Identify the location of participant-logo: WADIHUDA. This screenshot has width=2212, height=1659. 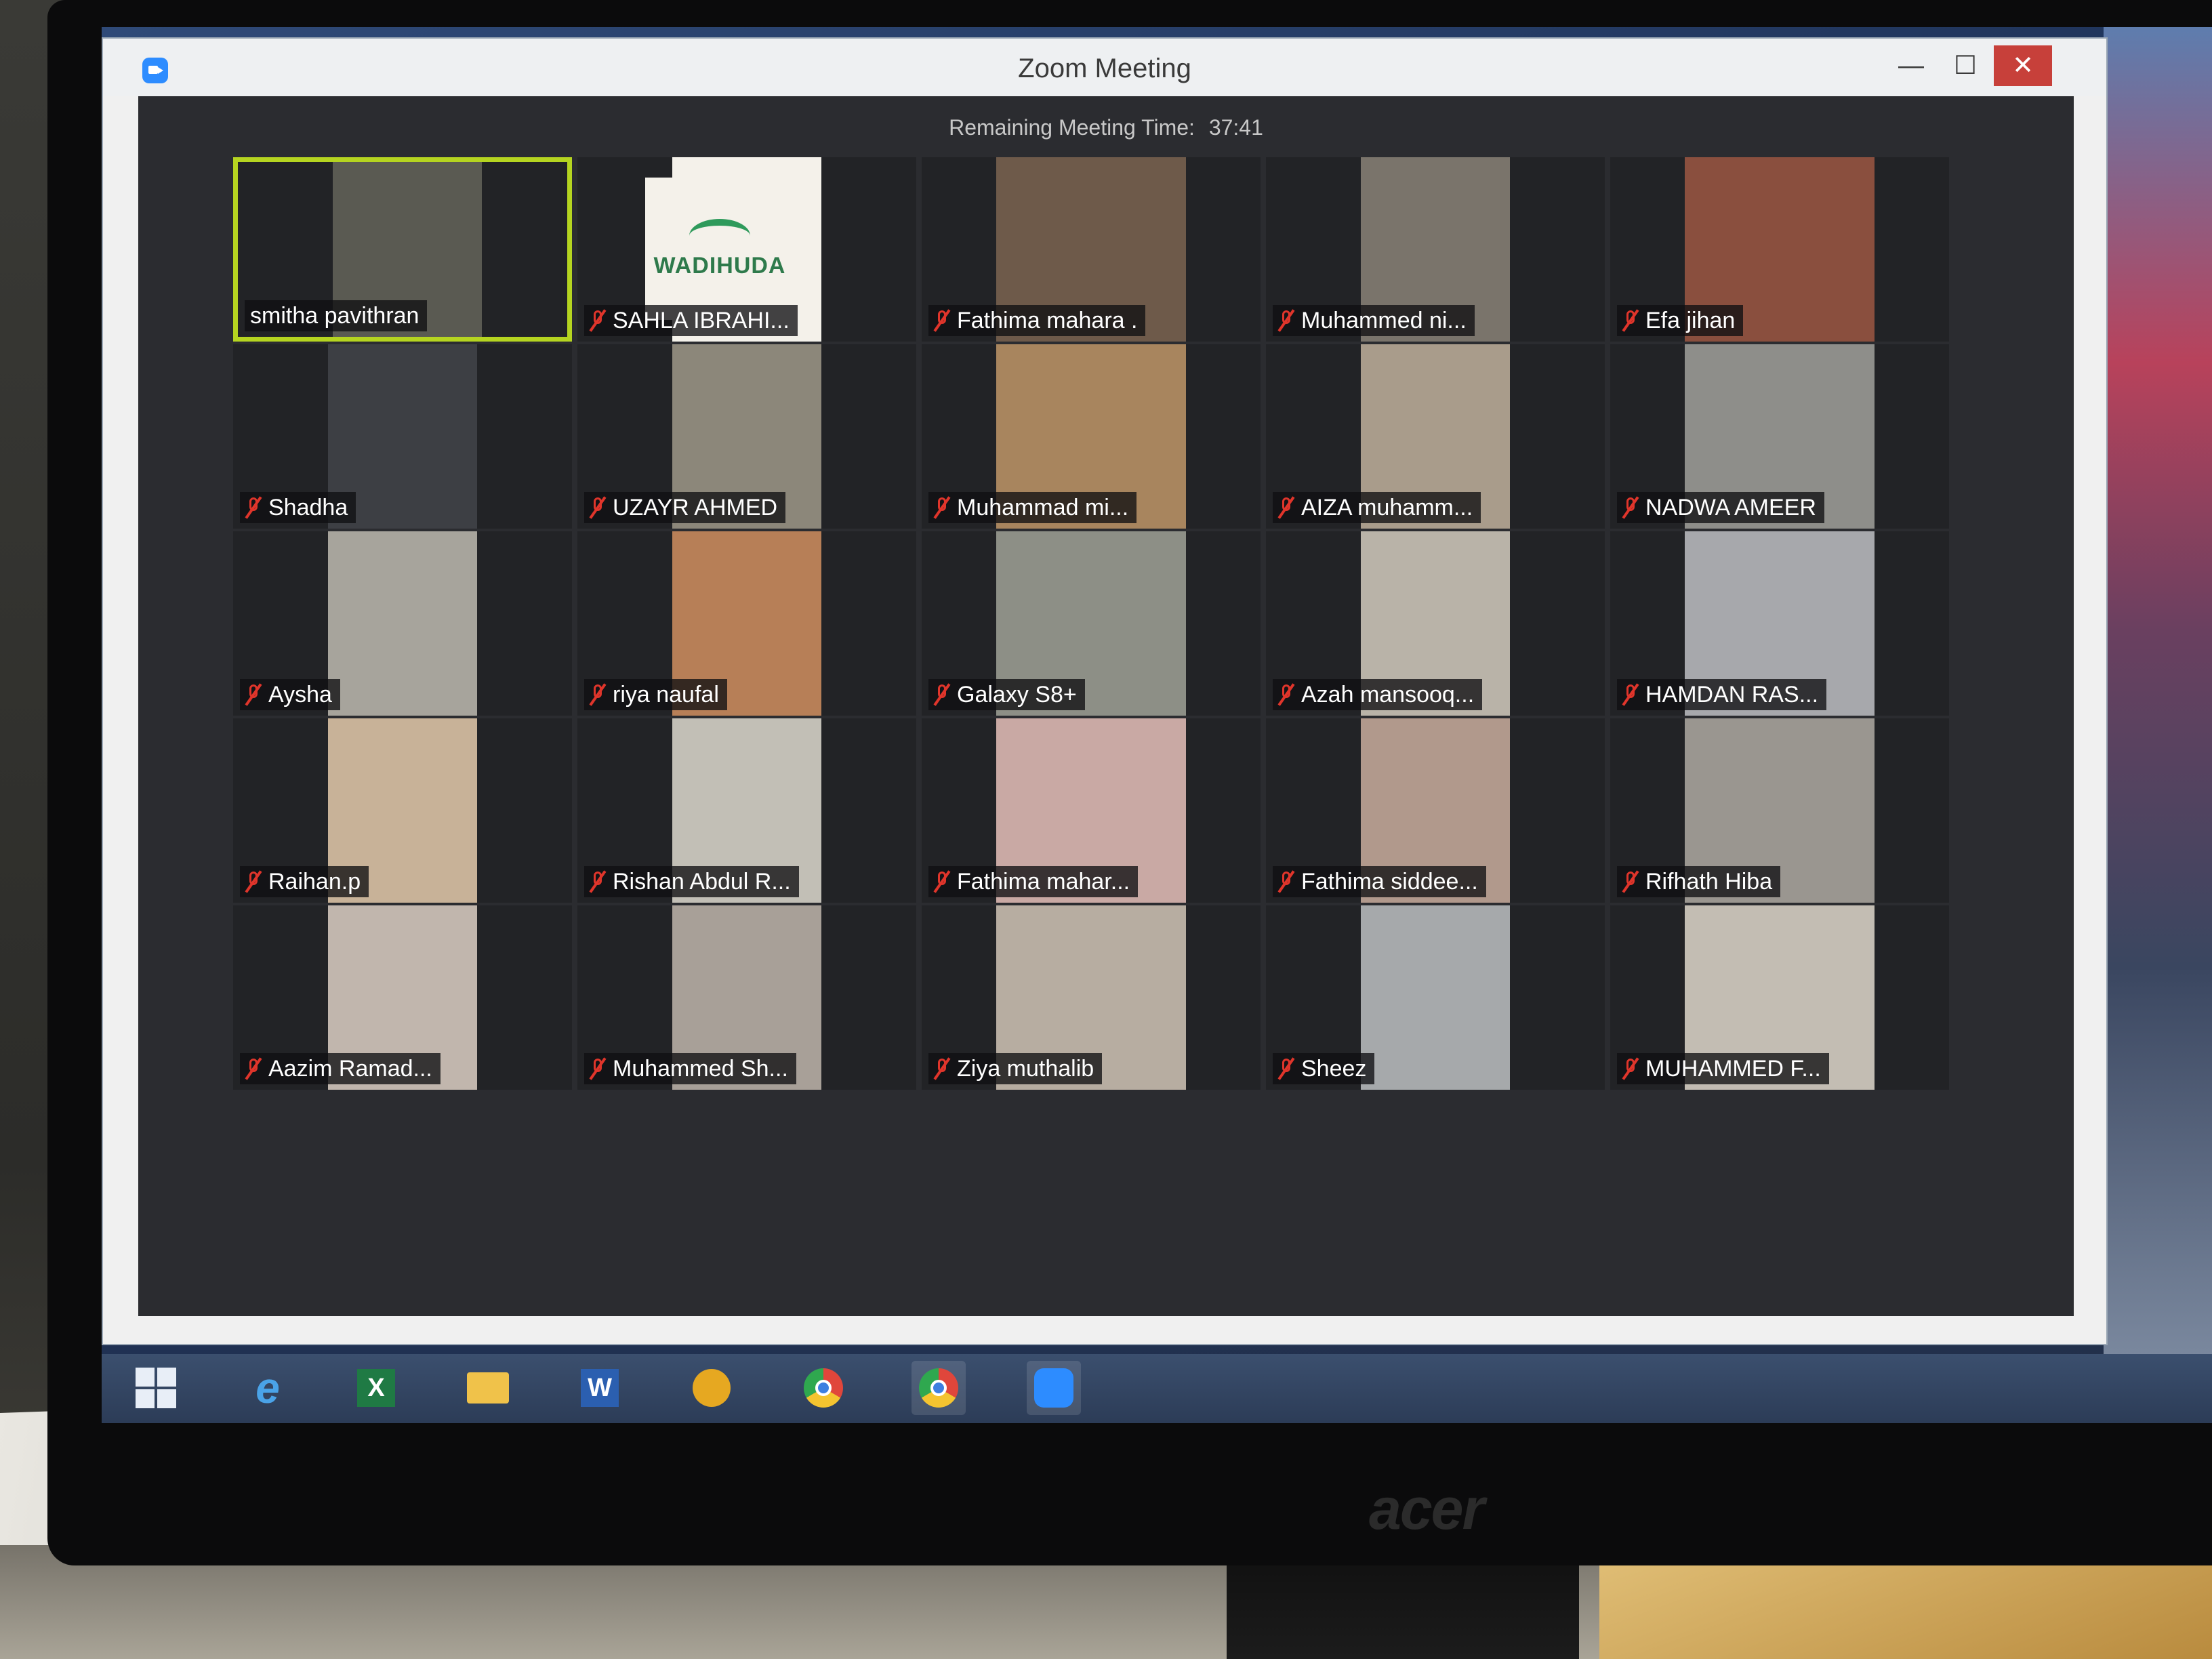
(719, 249).